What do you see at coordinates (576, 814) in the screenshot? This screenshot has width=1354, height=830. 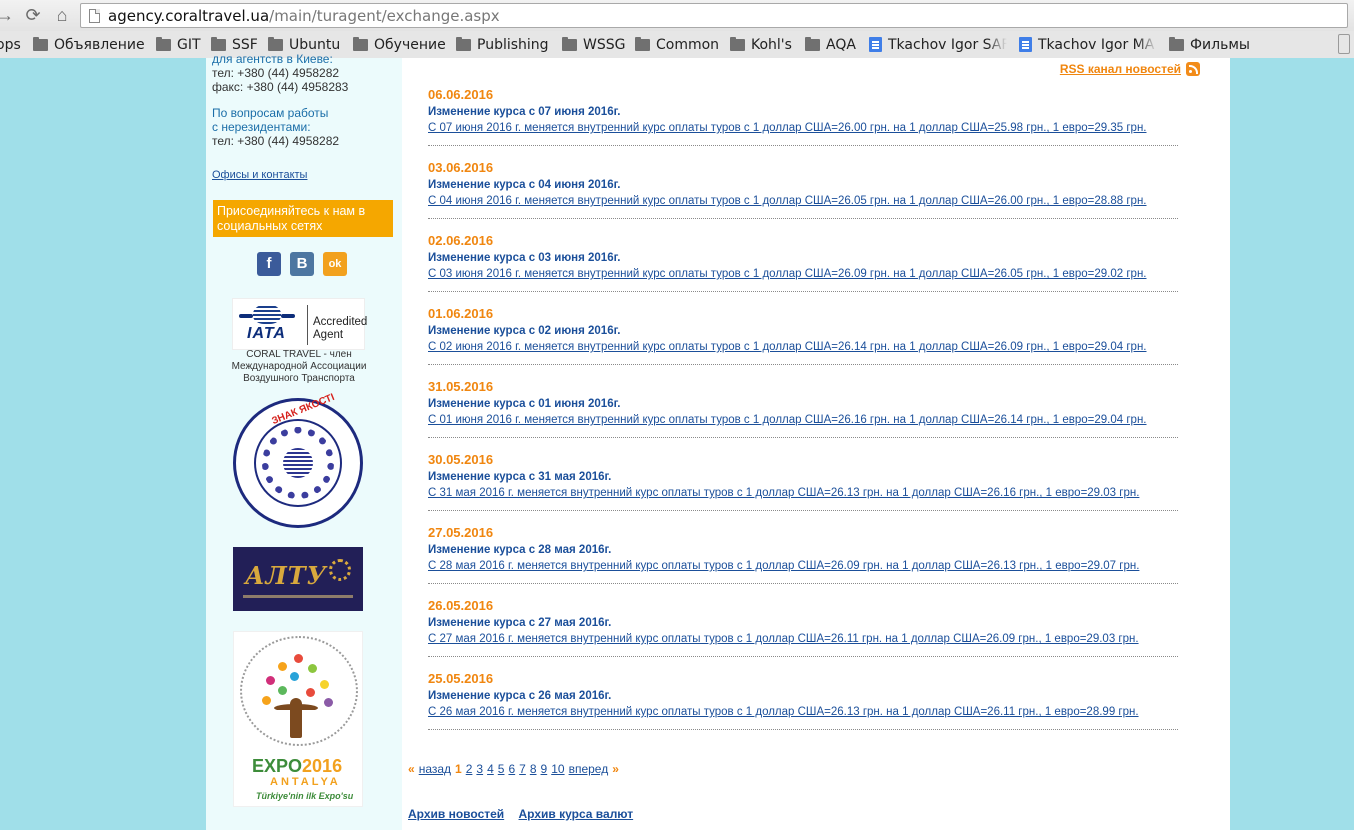 I see `rates-archive-link: Архив курса валют` at bounding box center [576, 814].